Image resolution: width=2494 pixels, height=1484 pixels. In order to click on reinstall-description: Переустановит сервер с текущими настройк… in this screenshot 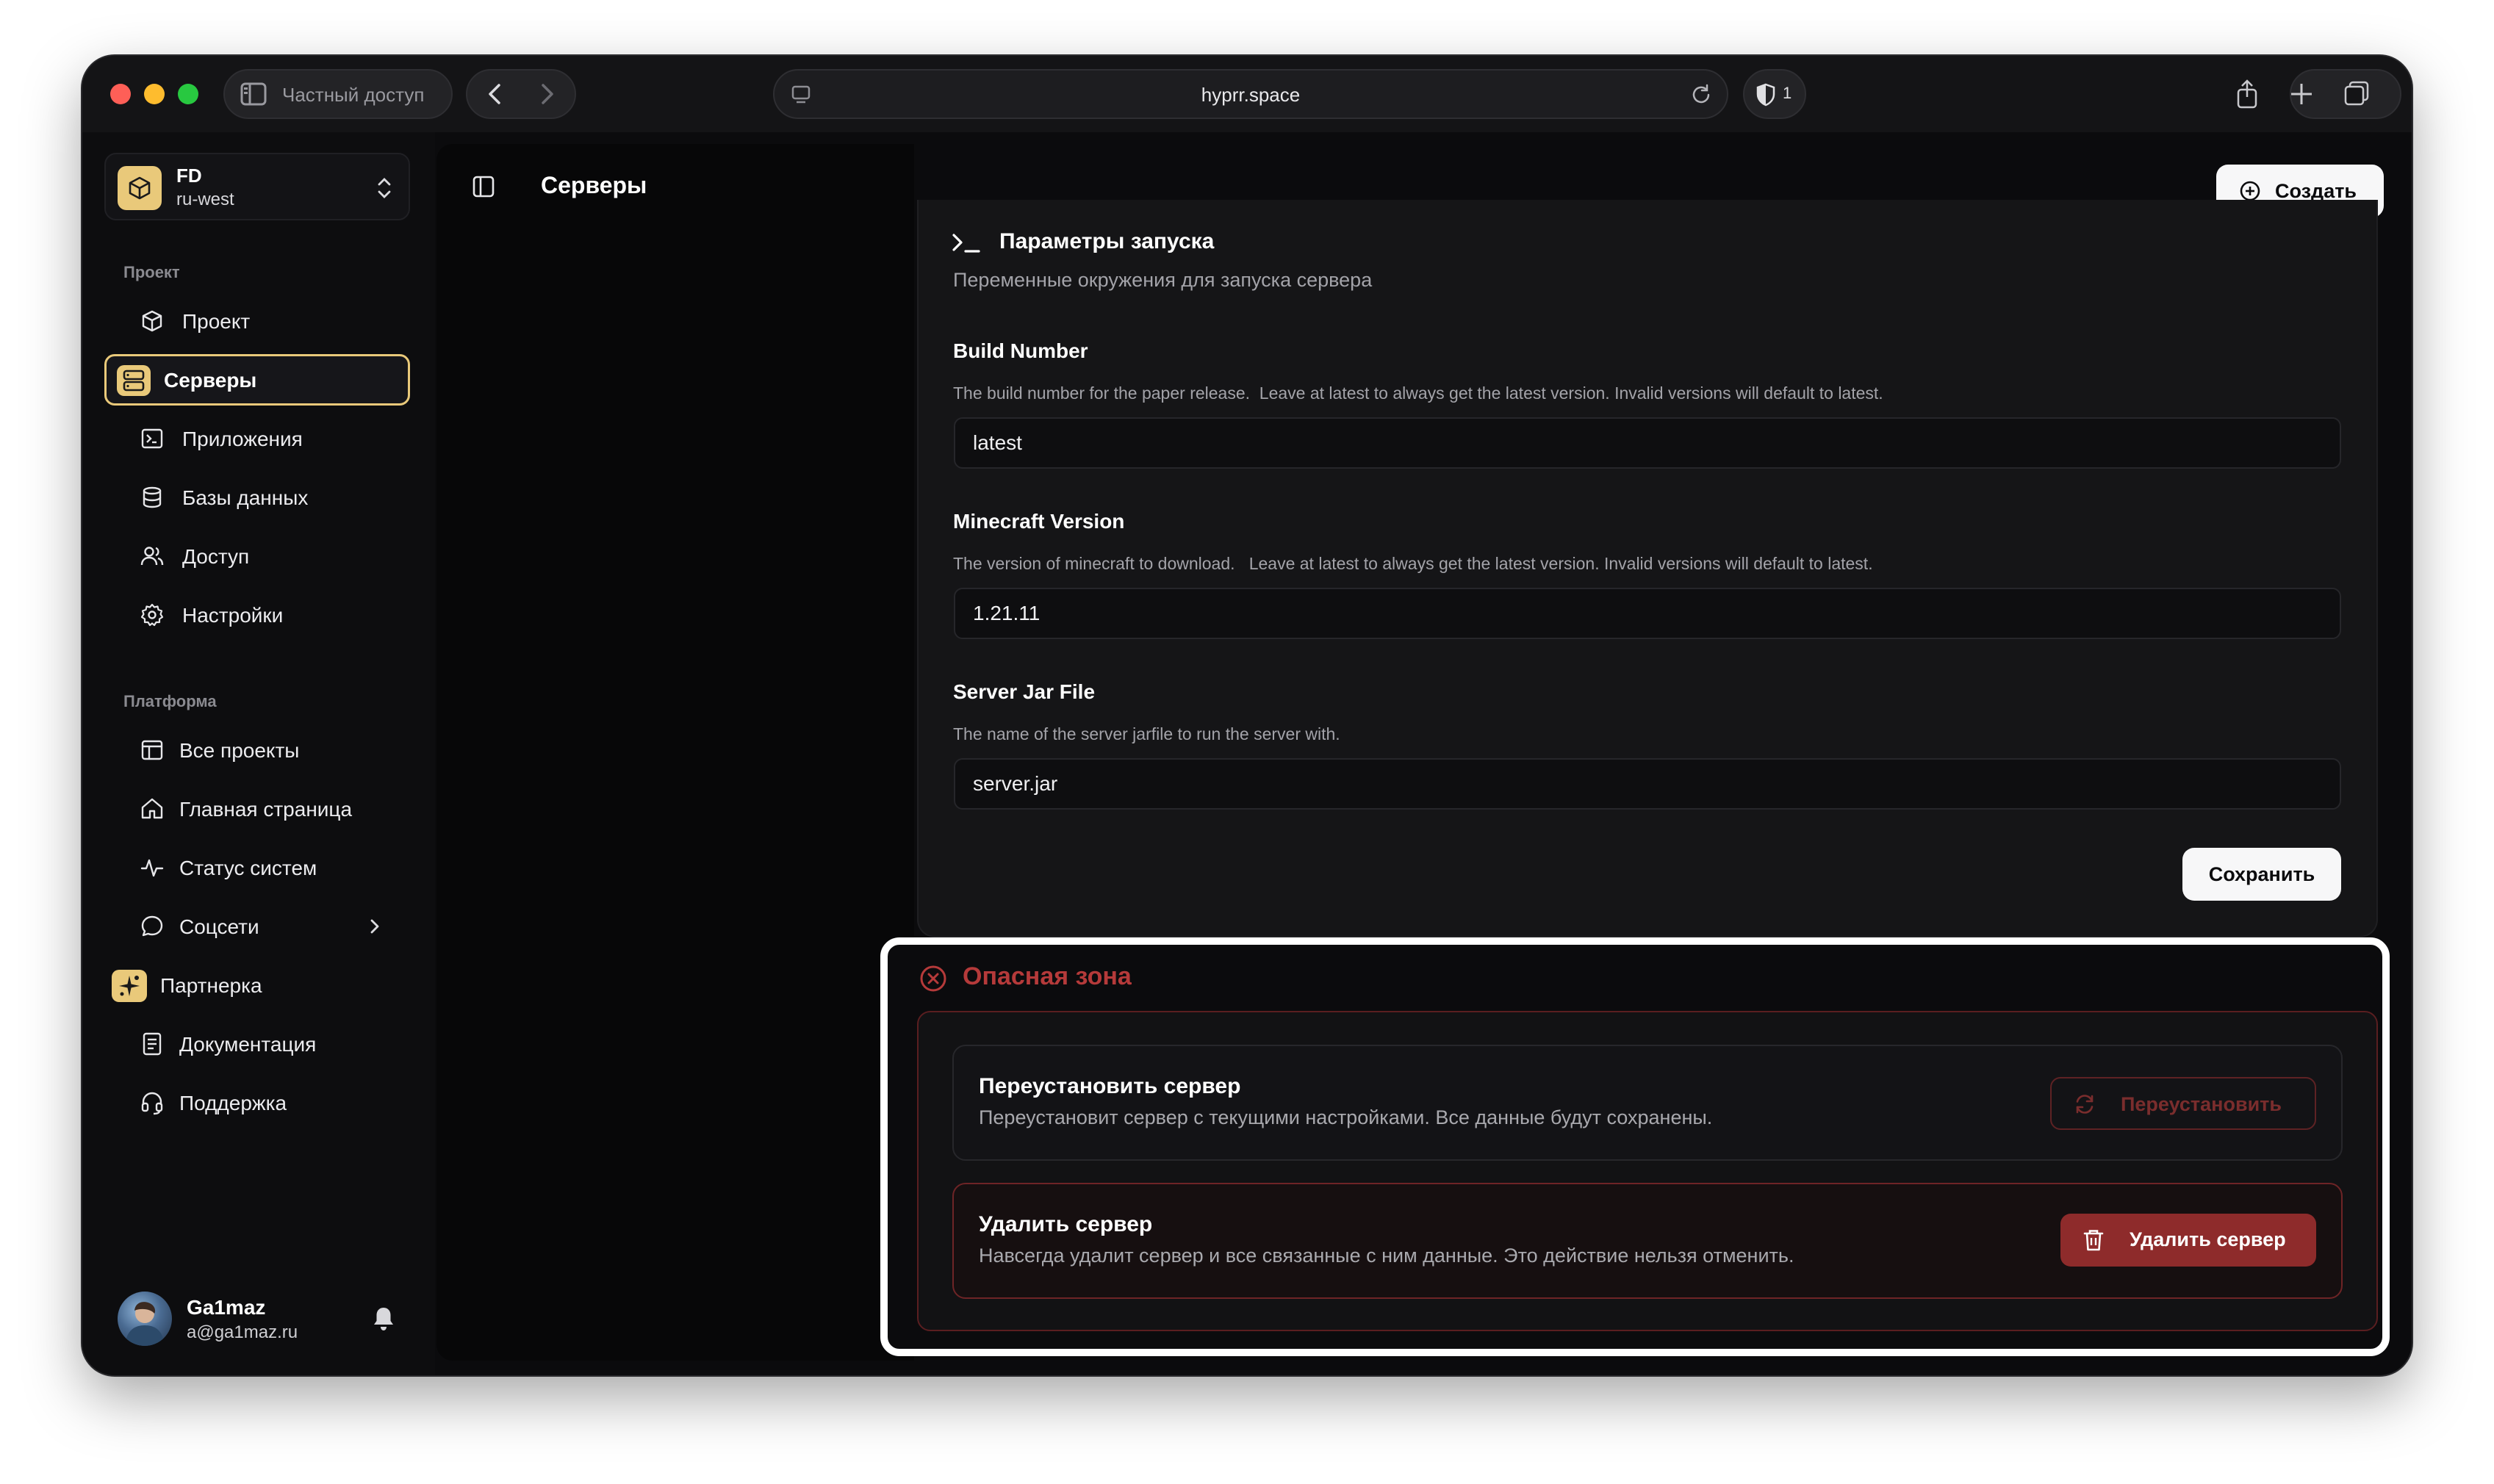, I will do `click(1346, 1117)`.